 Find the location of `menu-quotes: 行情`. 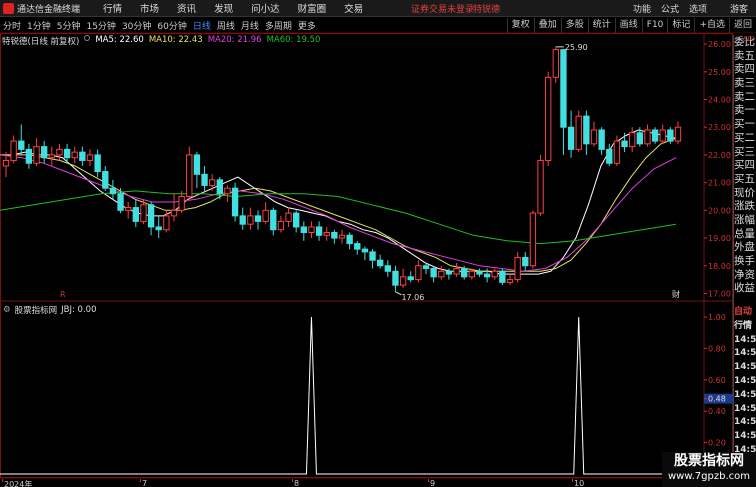

menu-quotes: 行情 is located at coordinates (112, 8).